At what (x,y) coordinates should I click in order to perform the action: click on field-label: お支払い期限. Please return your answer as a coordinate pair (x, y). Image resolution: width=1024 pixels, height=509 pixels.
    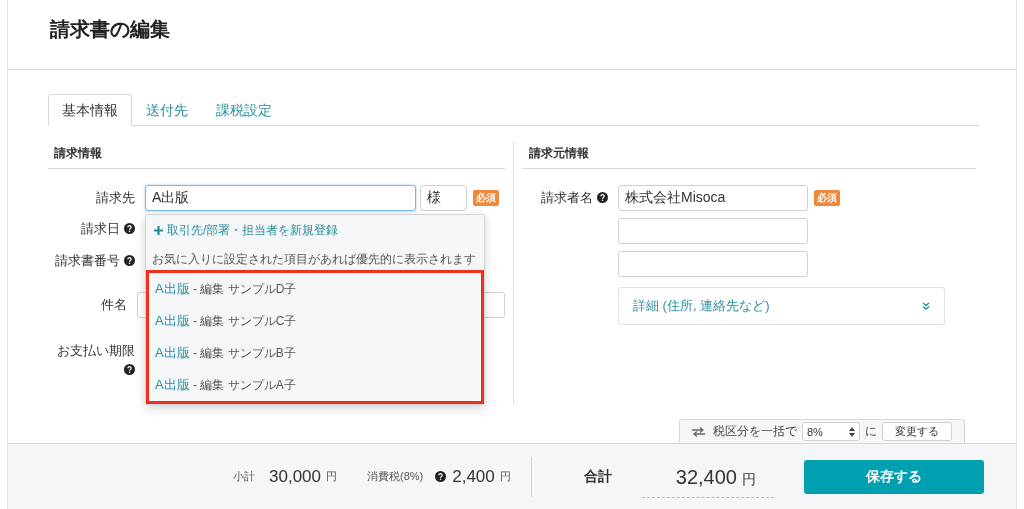
    Looking at the image, I should click on (95, 351).